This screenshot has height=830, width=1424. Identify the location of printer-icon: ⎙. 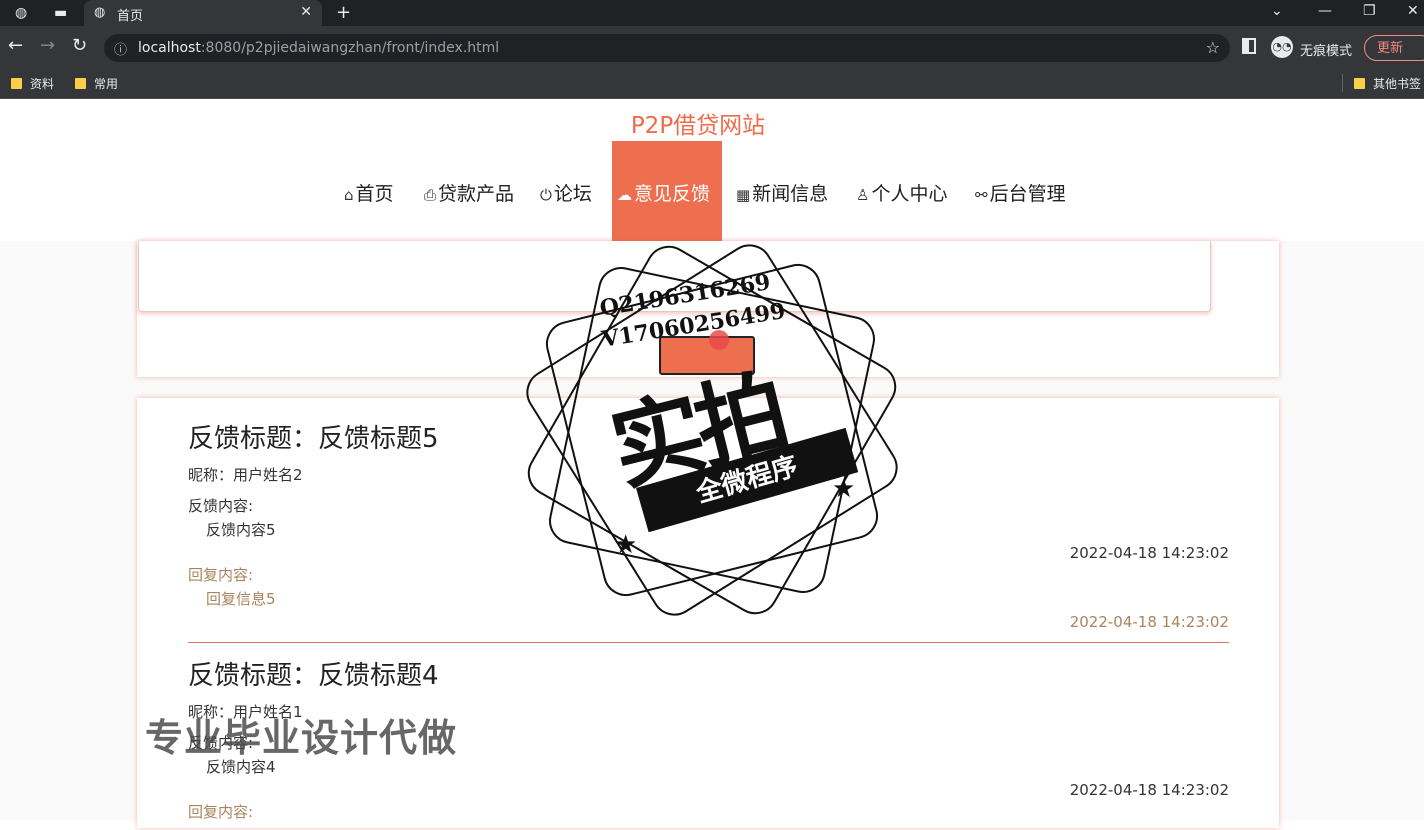
(430, 195).